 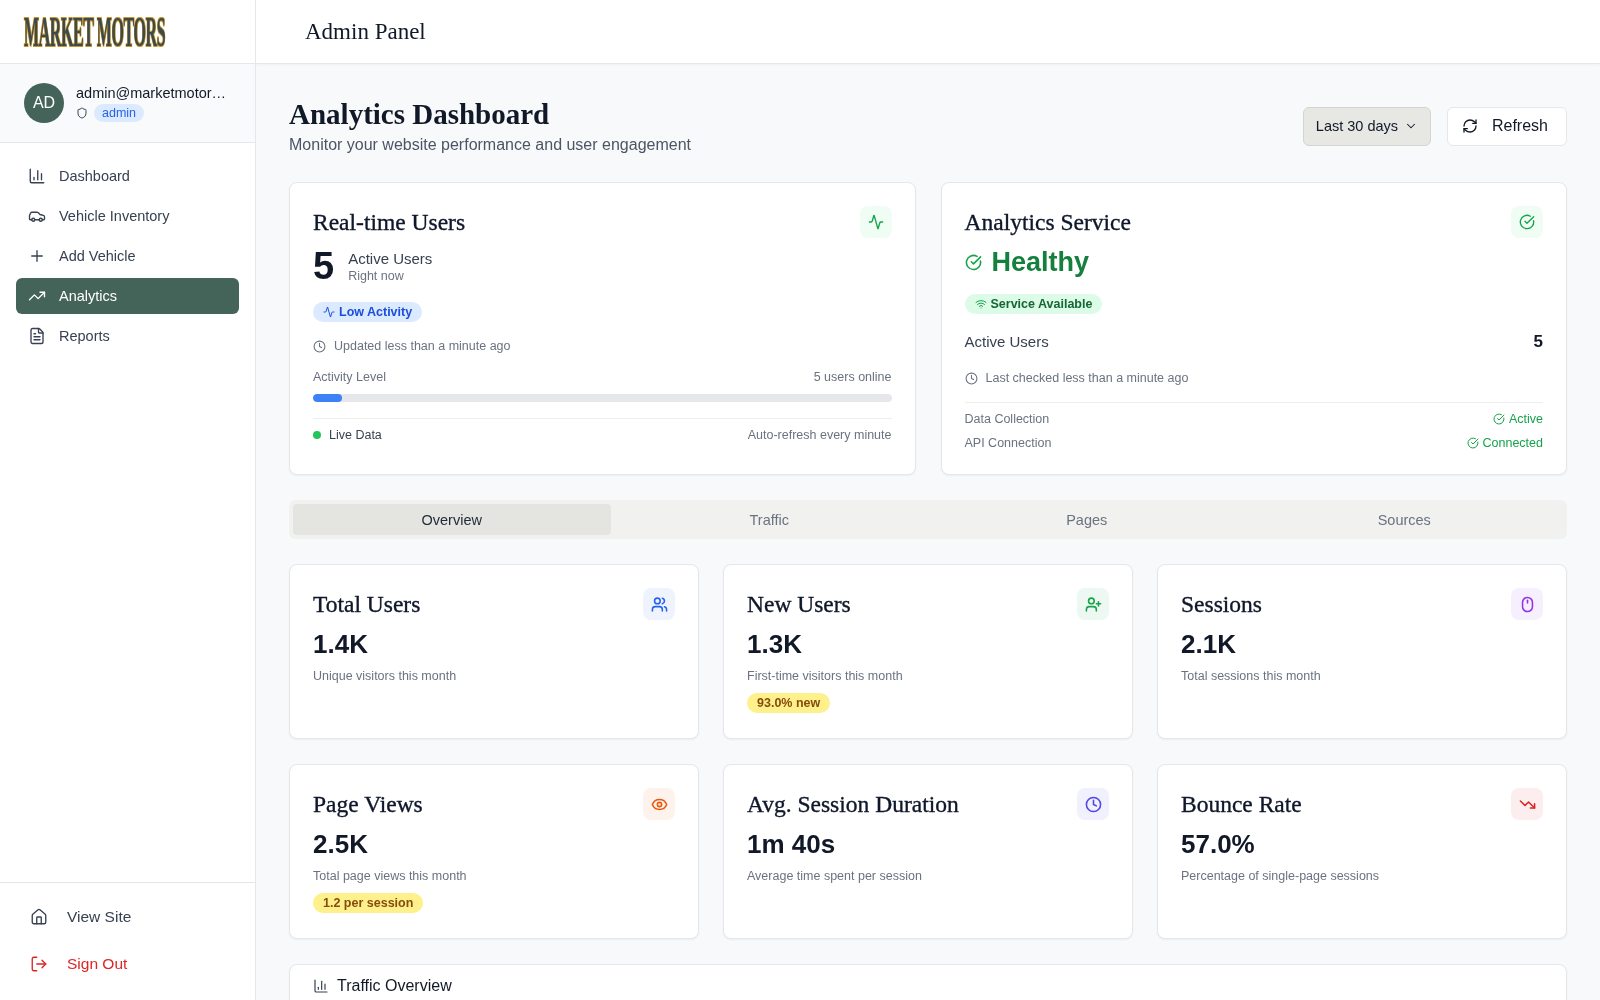 I want to click on metric-value: 57.0%, so click(x=1218, y=844).